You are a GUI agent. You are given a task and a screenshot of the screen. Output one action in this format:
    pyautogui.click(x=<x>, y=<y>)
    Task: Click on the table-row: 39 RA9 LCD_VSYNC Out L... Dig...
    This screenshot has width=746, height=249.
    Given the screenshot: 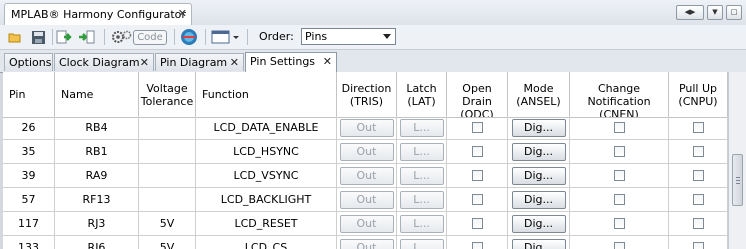 What is the action you would take?
    pyautogui.click(x=365, y=176)
    